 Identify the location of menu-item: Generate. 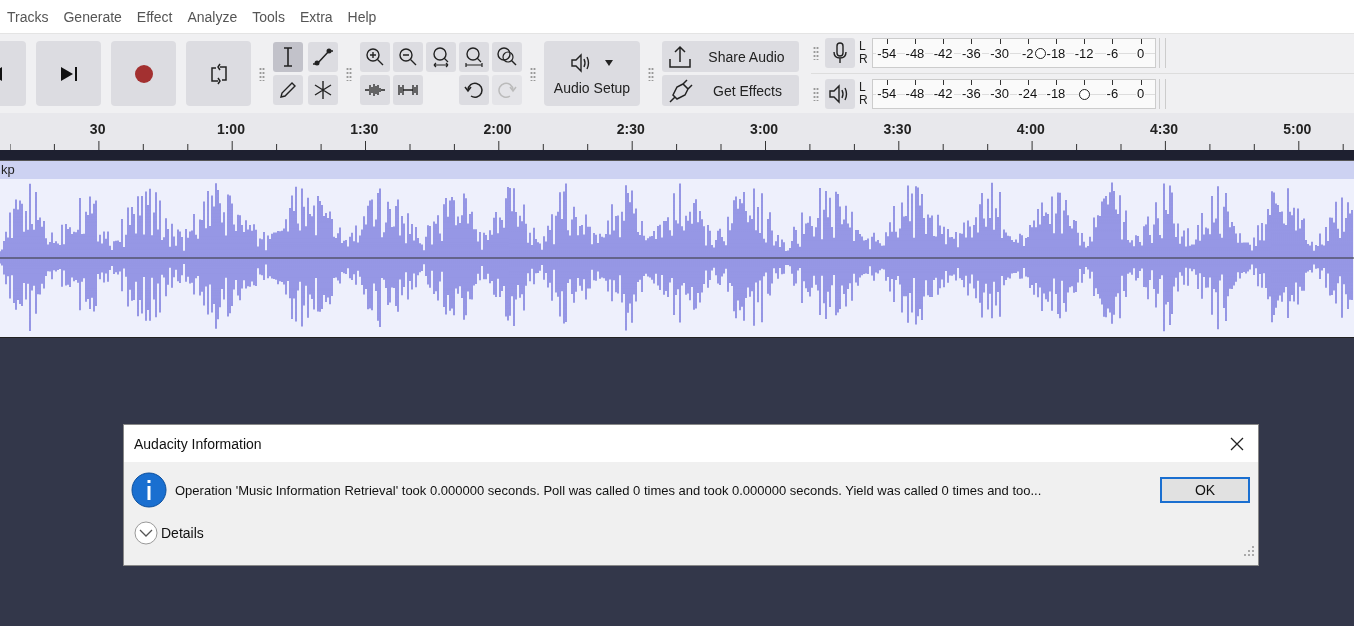
(92, 16).